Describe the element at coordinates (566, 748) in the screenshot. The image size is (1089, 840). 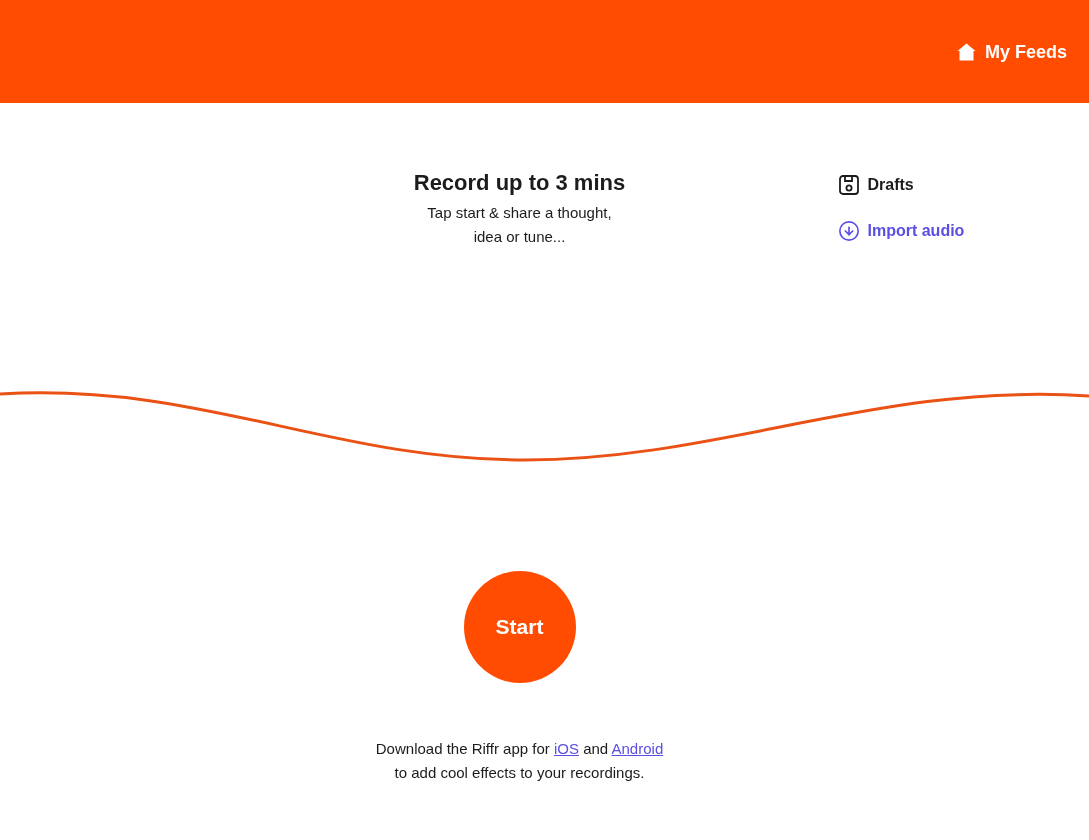
I see `text-link: iOS` at that location.